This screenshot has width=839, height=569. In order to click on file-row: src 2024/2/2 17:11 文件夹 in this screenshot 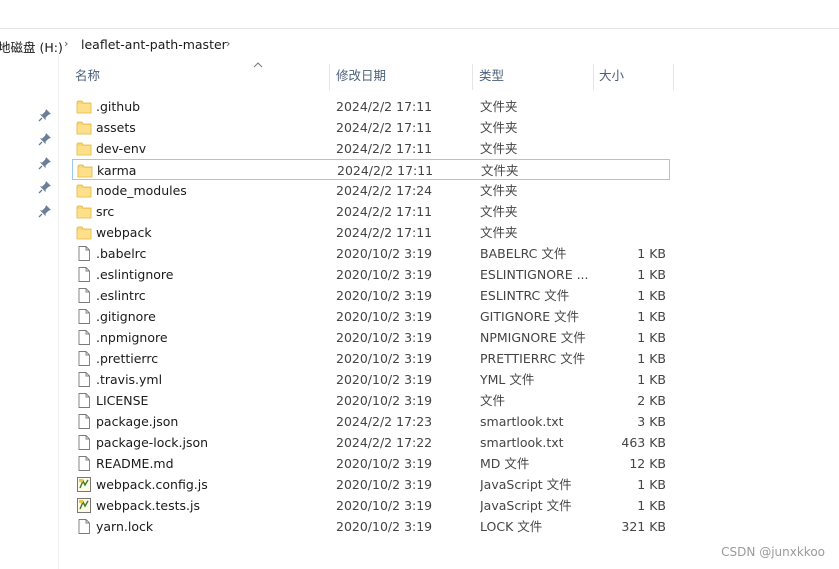, I will do `click(371, 211)`.